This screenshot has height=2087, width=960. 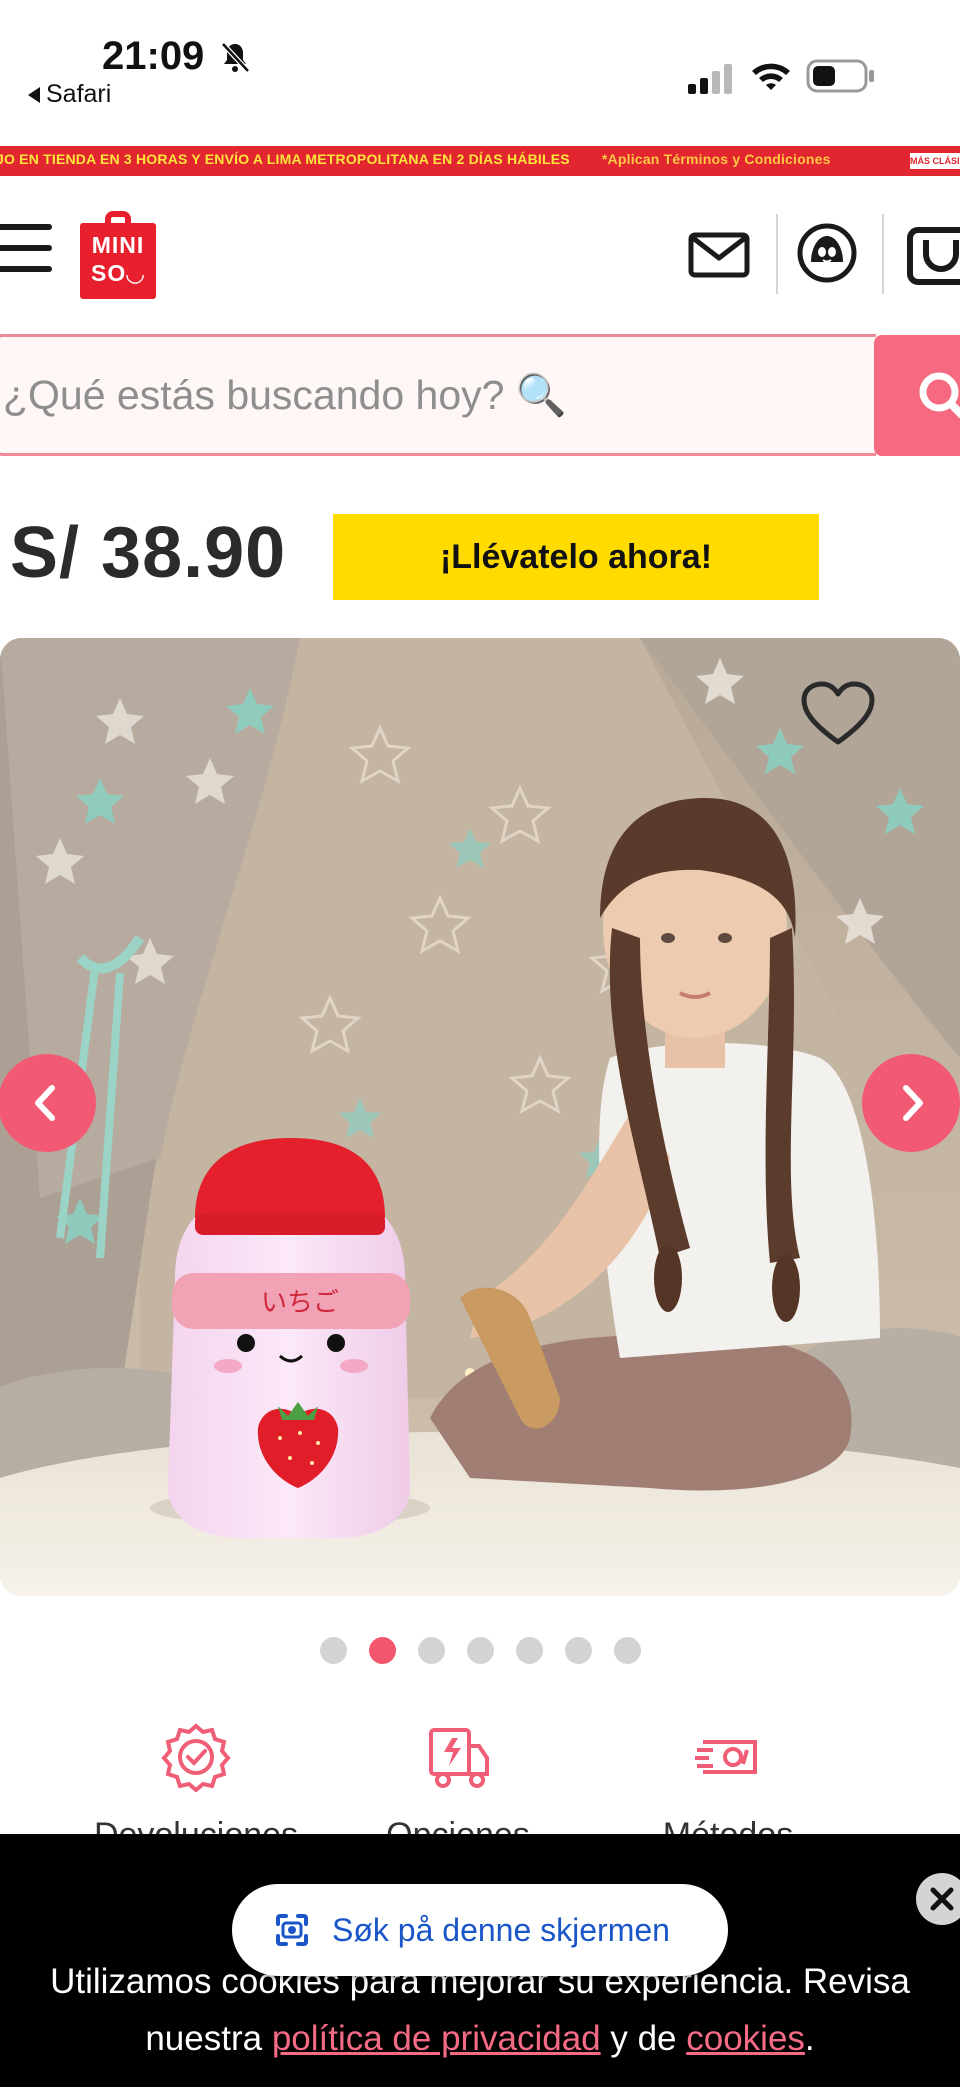 What do you see at coordinates (153, 56) in the screenshot?
I see `status-time: 21:09` at bounding box center [153, 56].